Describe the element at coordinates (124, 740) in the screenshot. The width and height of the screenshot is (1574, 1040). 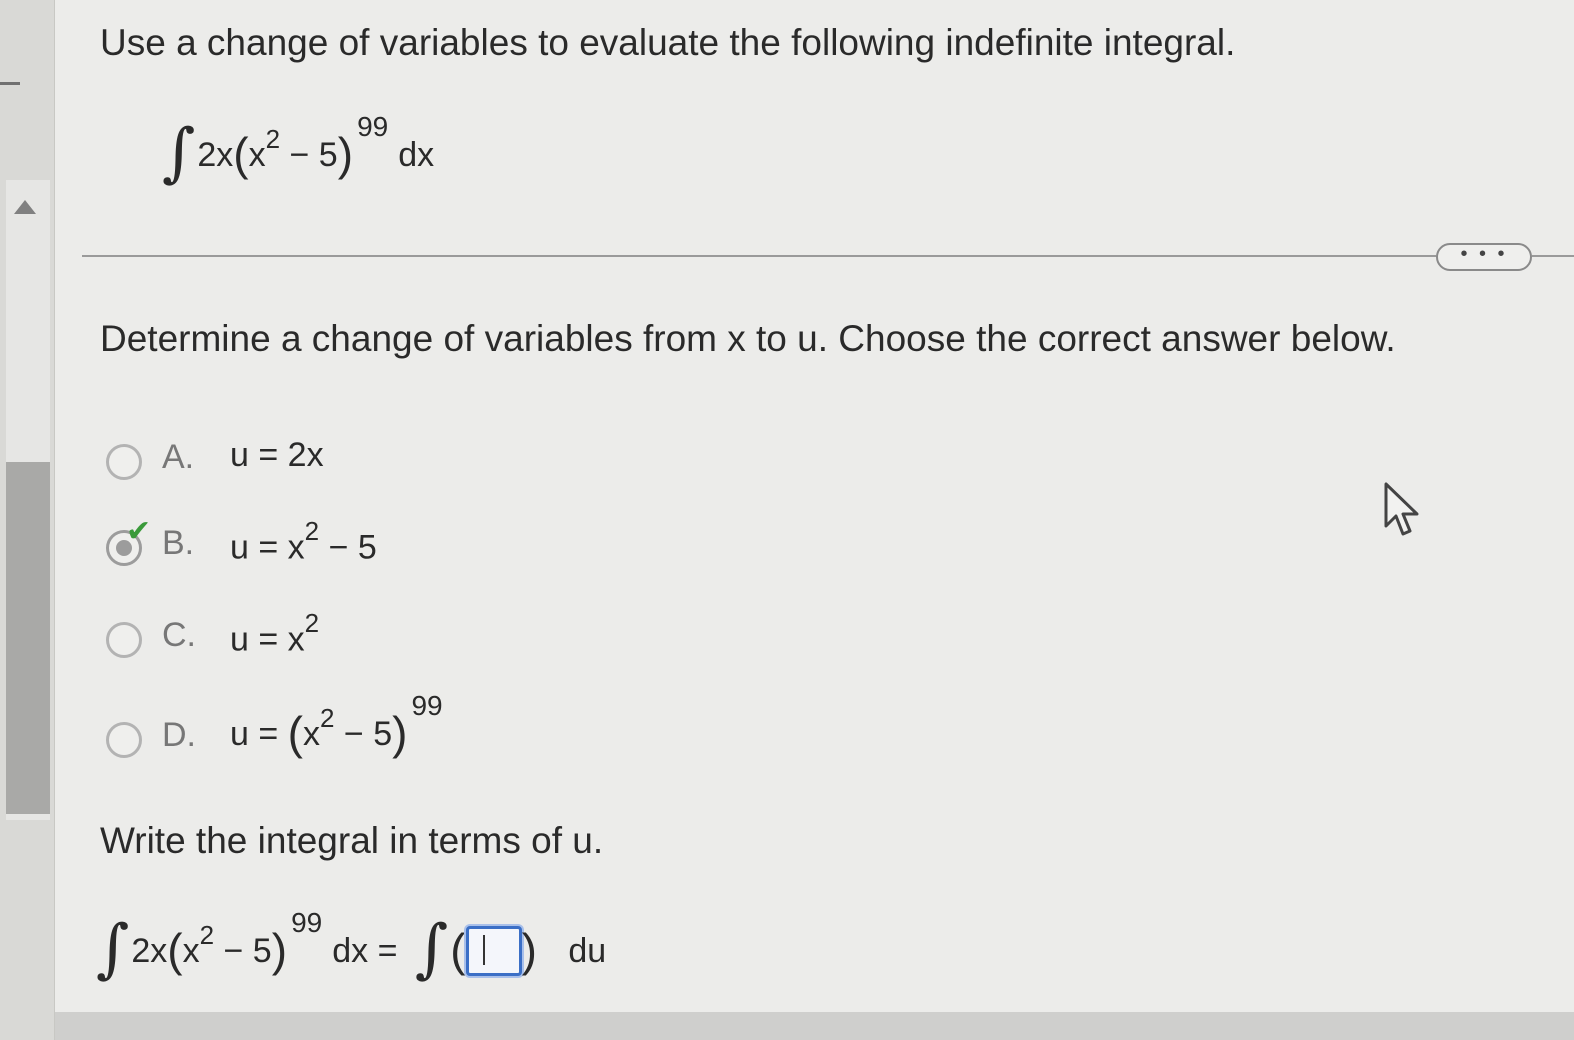
I see `radio-d` at that location.